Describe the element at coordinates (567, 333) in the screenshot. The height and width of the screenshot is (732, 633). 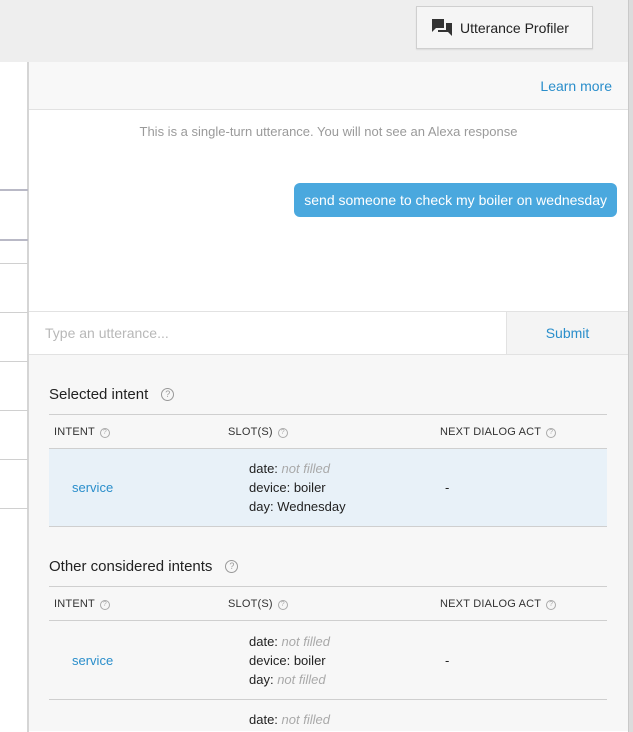
I see `submit-button: Submit` at that location.